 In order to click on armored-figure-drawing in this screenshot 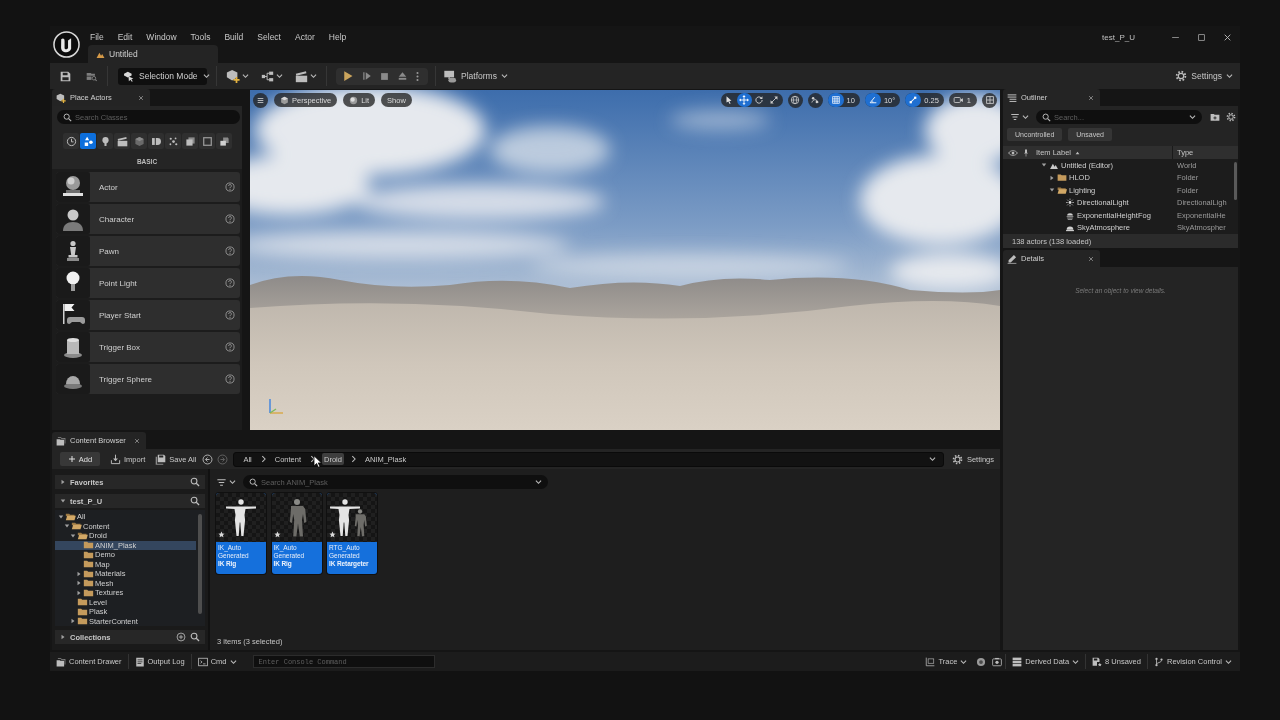, I will do `click(296, 517)`.